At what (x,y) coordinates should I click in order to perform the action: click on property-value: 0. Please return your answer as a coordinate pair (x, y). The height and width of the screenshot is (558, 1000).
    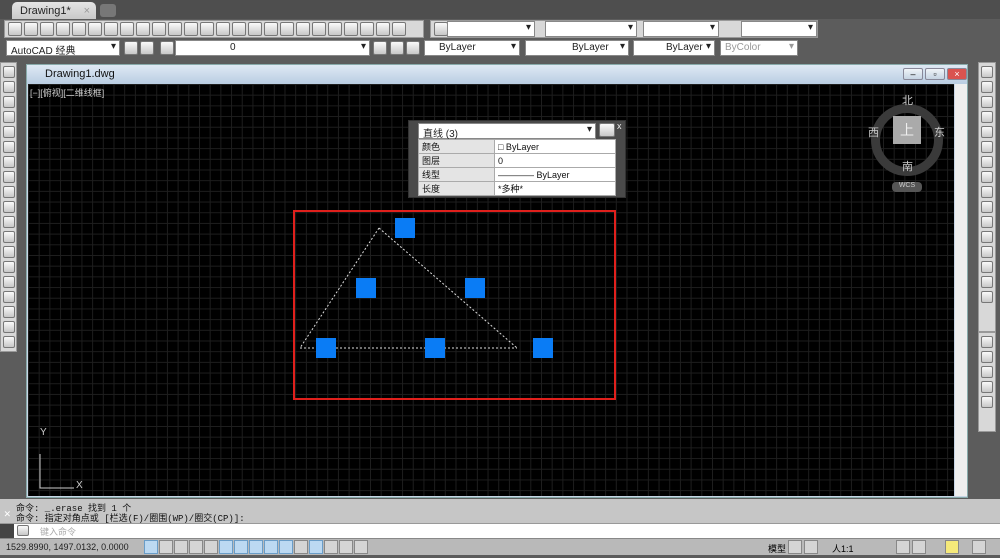
    Looking at the image, I should click on (555, 160).